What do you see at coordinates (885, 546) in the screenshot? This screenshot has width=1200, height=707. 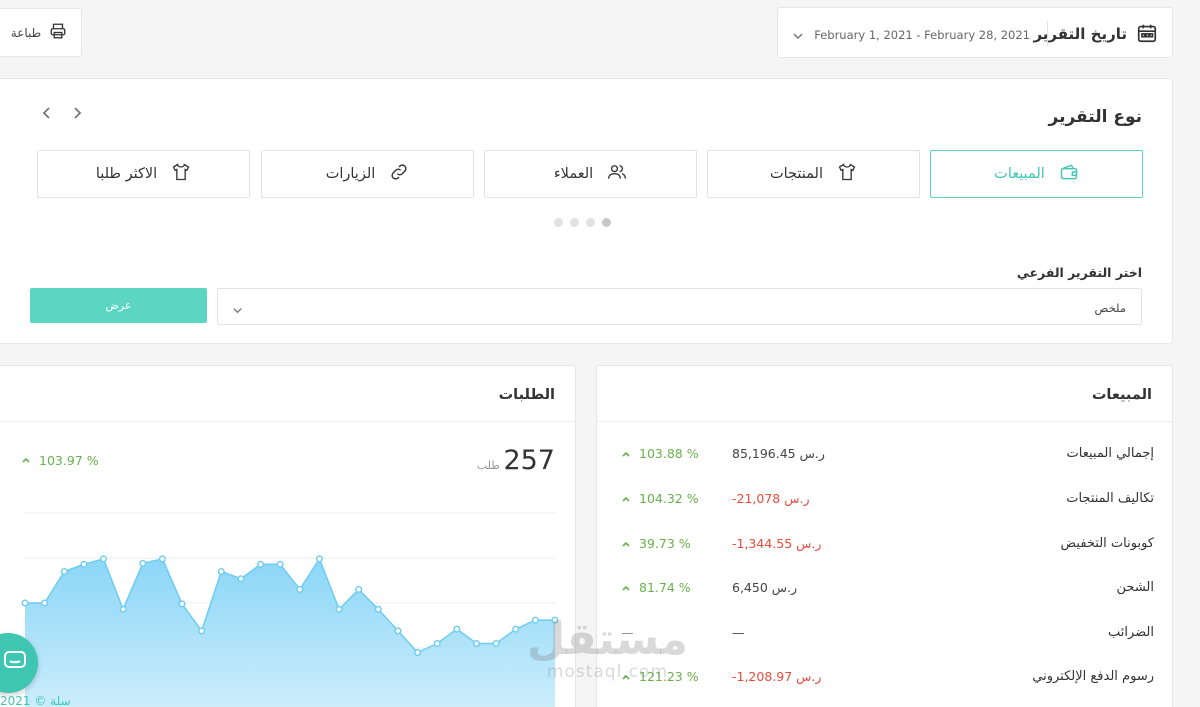 I see `sales-row: كوبونات التخفيض -1,344.55 ر.س 39.73 %` at bounding box center [885, 546].